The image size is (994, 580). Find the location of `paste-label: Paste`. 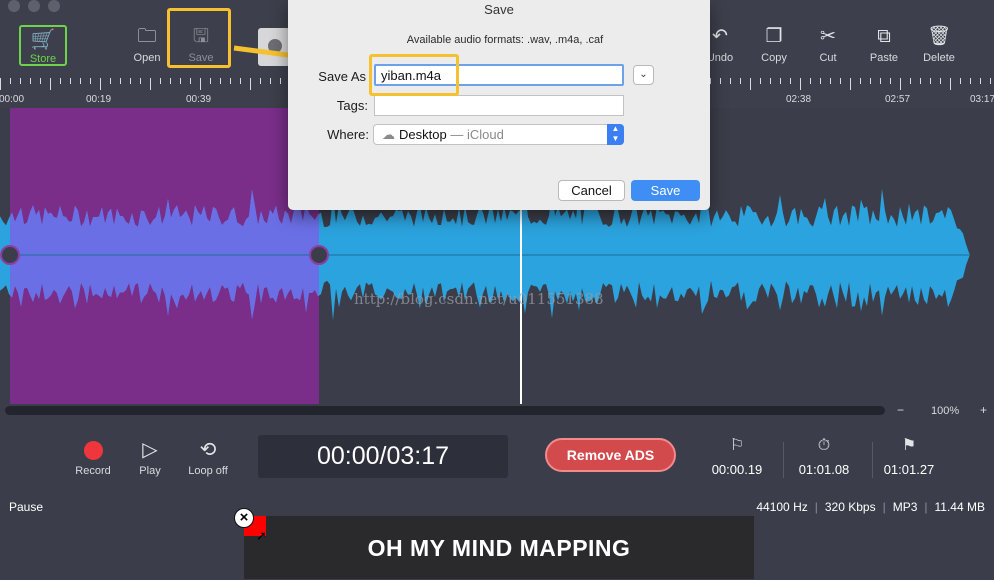

paste-label: Paste is located at coordinates (884, 58).